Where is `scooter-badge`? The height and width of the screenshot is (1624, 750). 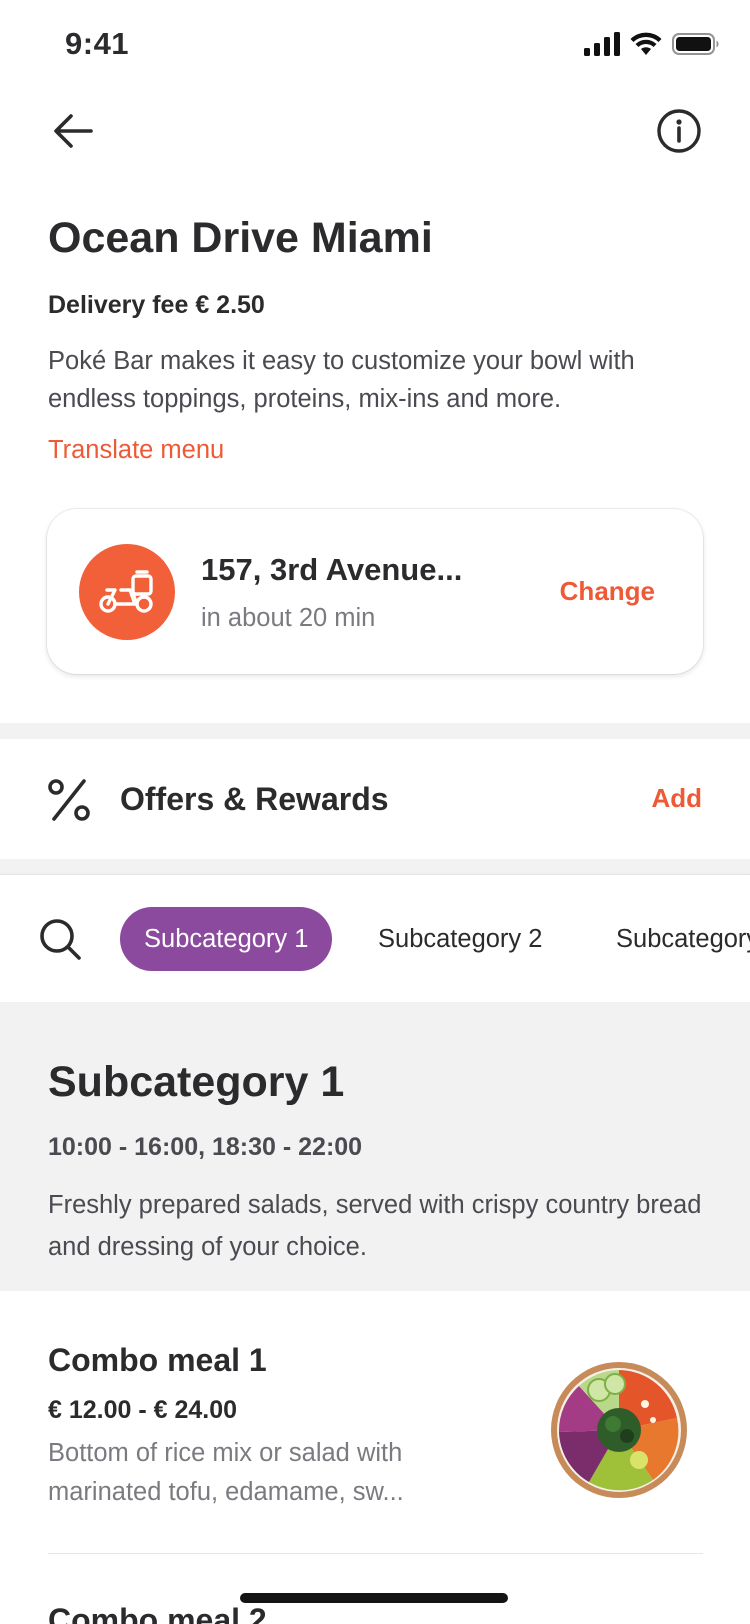
scooter-badge is located at coordinates (127, 592).